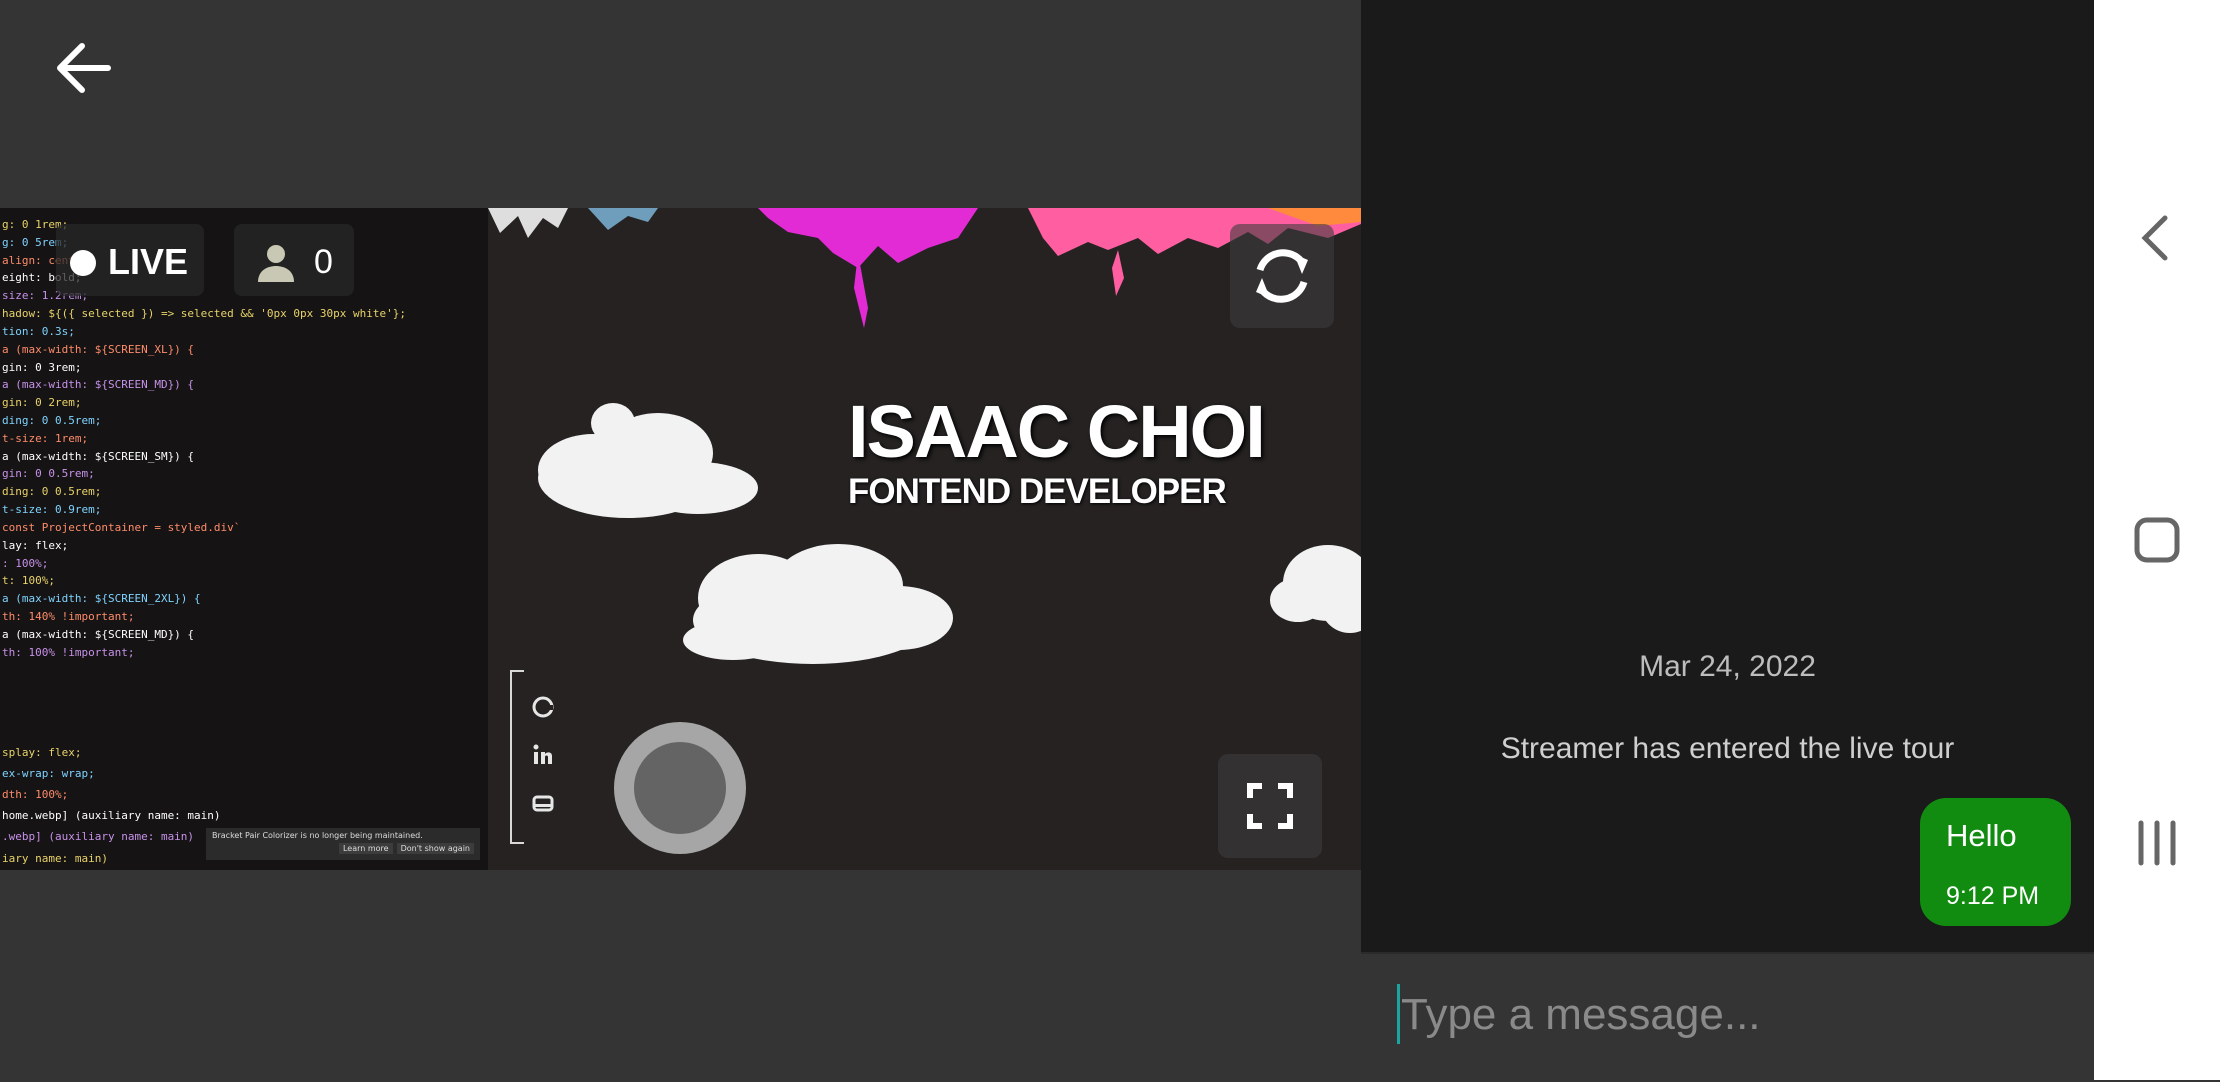 The image size is (2220, 1082). What do you see at coordinates (2154, 238) in the screenshot?
I see `nav-back-icon` at bounding box center [2154, 238].